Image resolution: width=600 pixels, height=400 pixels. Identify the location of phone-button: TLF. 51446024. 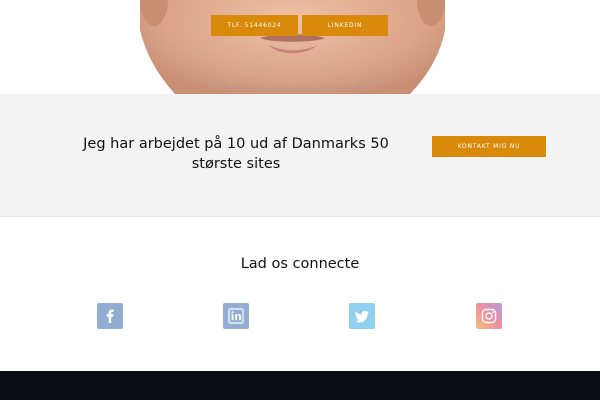
(254, 25).